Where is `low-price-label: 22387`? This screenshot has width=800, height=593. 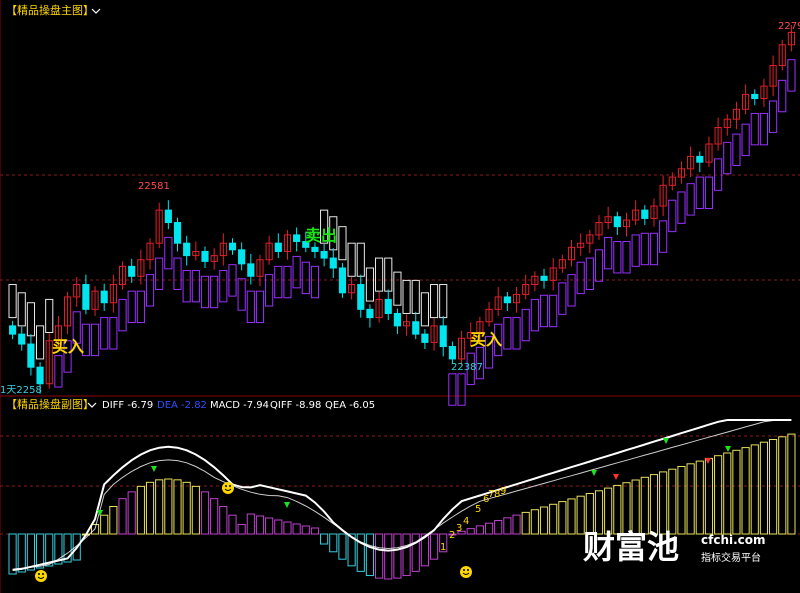 low-price-label: 22387 is located at coordinates (467, 367).